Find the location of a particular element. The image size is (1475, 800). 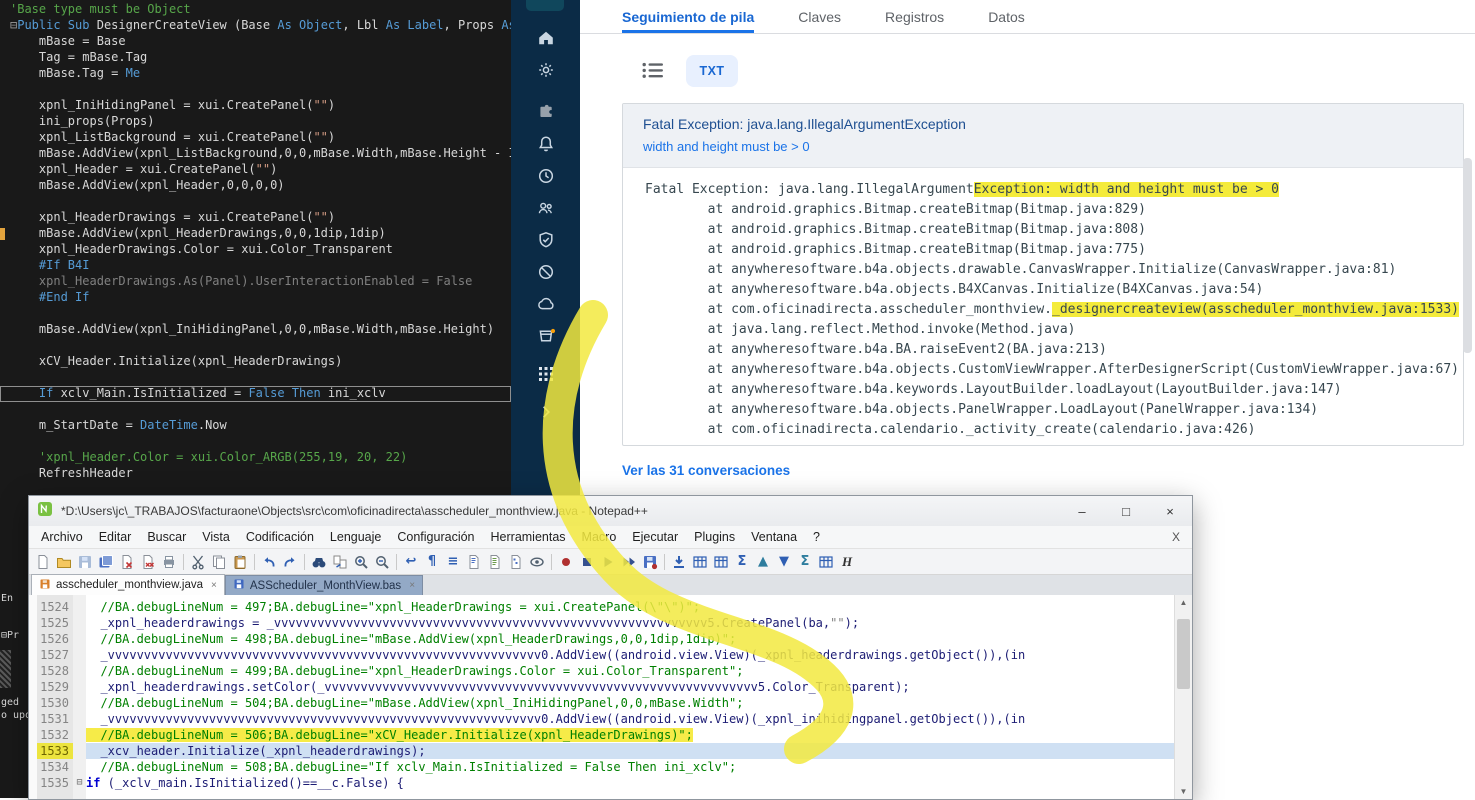

scroll-down-arrow: ▼ is located at coordinates (1183, 791).